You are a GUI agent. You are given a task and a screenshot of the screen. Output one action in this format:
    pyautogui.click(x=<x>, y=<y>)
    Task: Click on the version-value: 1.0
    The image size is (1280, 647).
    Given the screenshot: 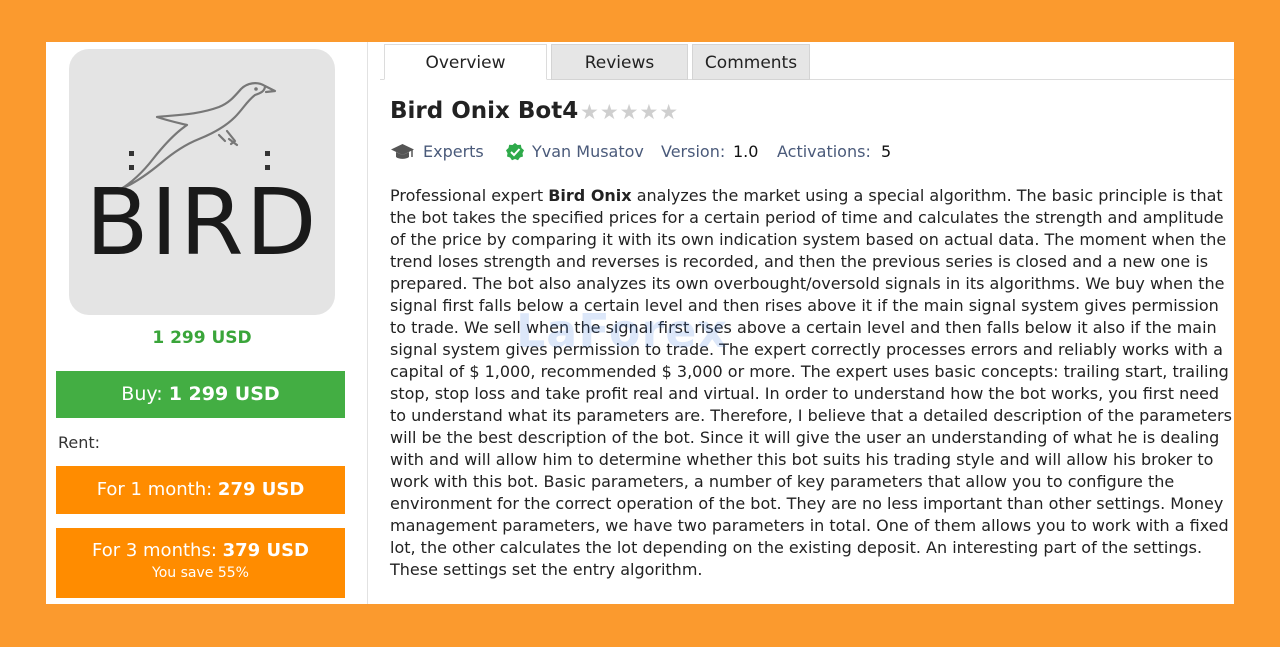 What is the action you would take?
    pyautogui.click(x=746, y=151)
    